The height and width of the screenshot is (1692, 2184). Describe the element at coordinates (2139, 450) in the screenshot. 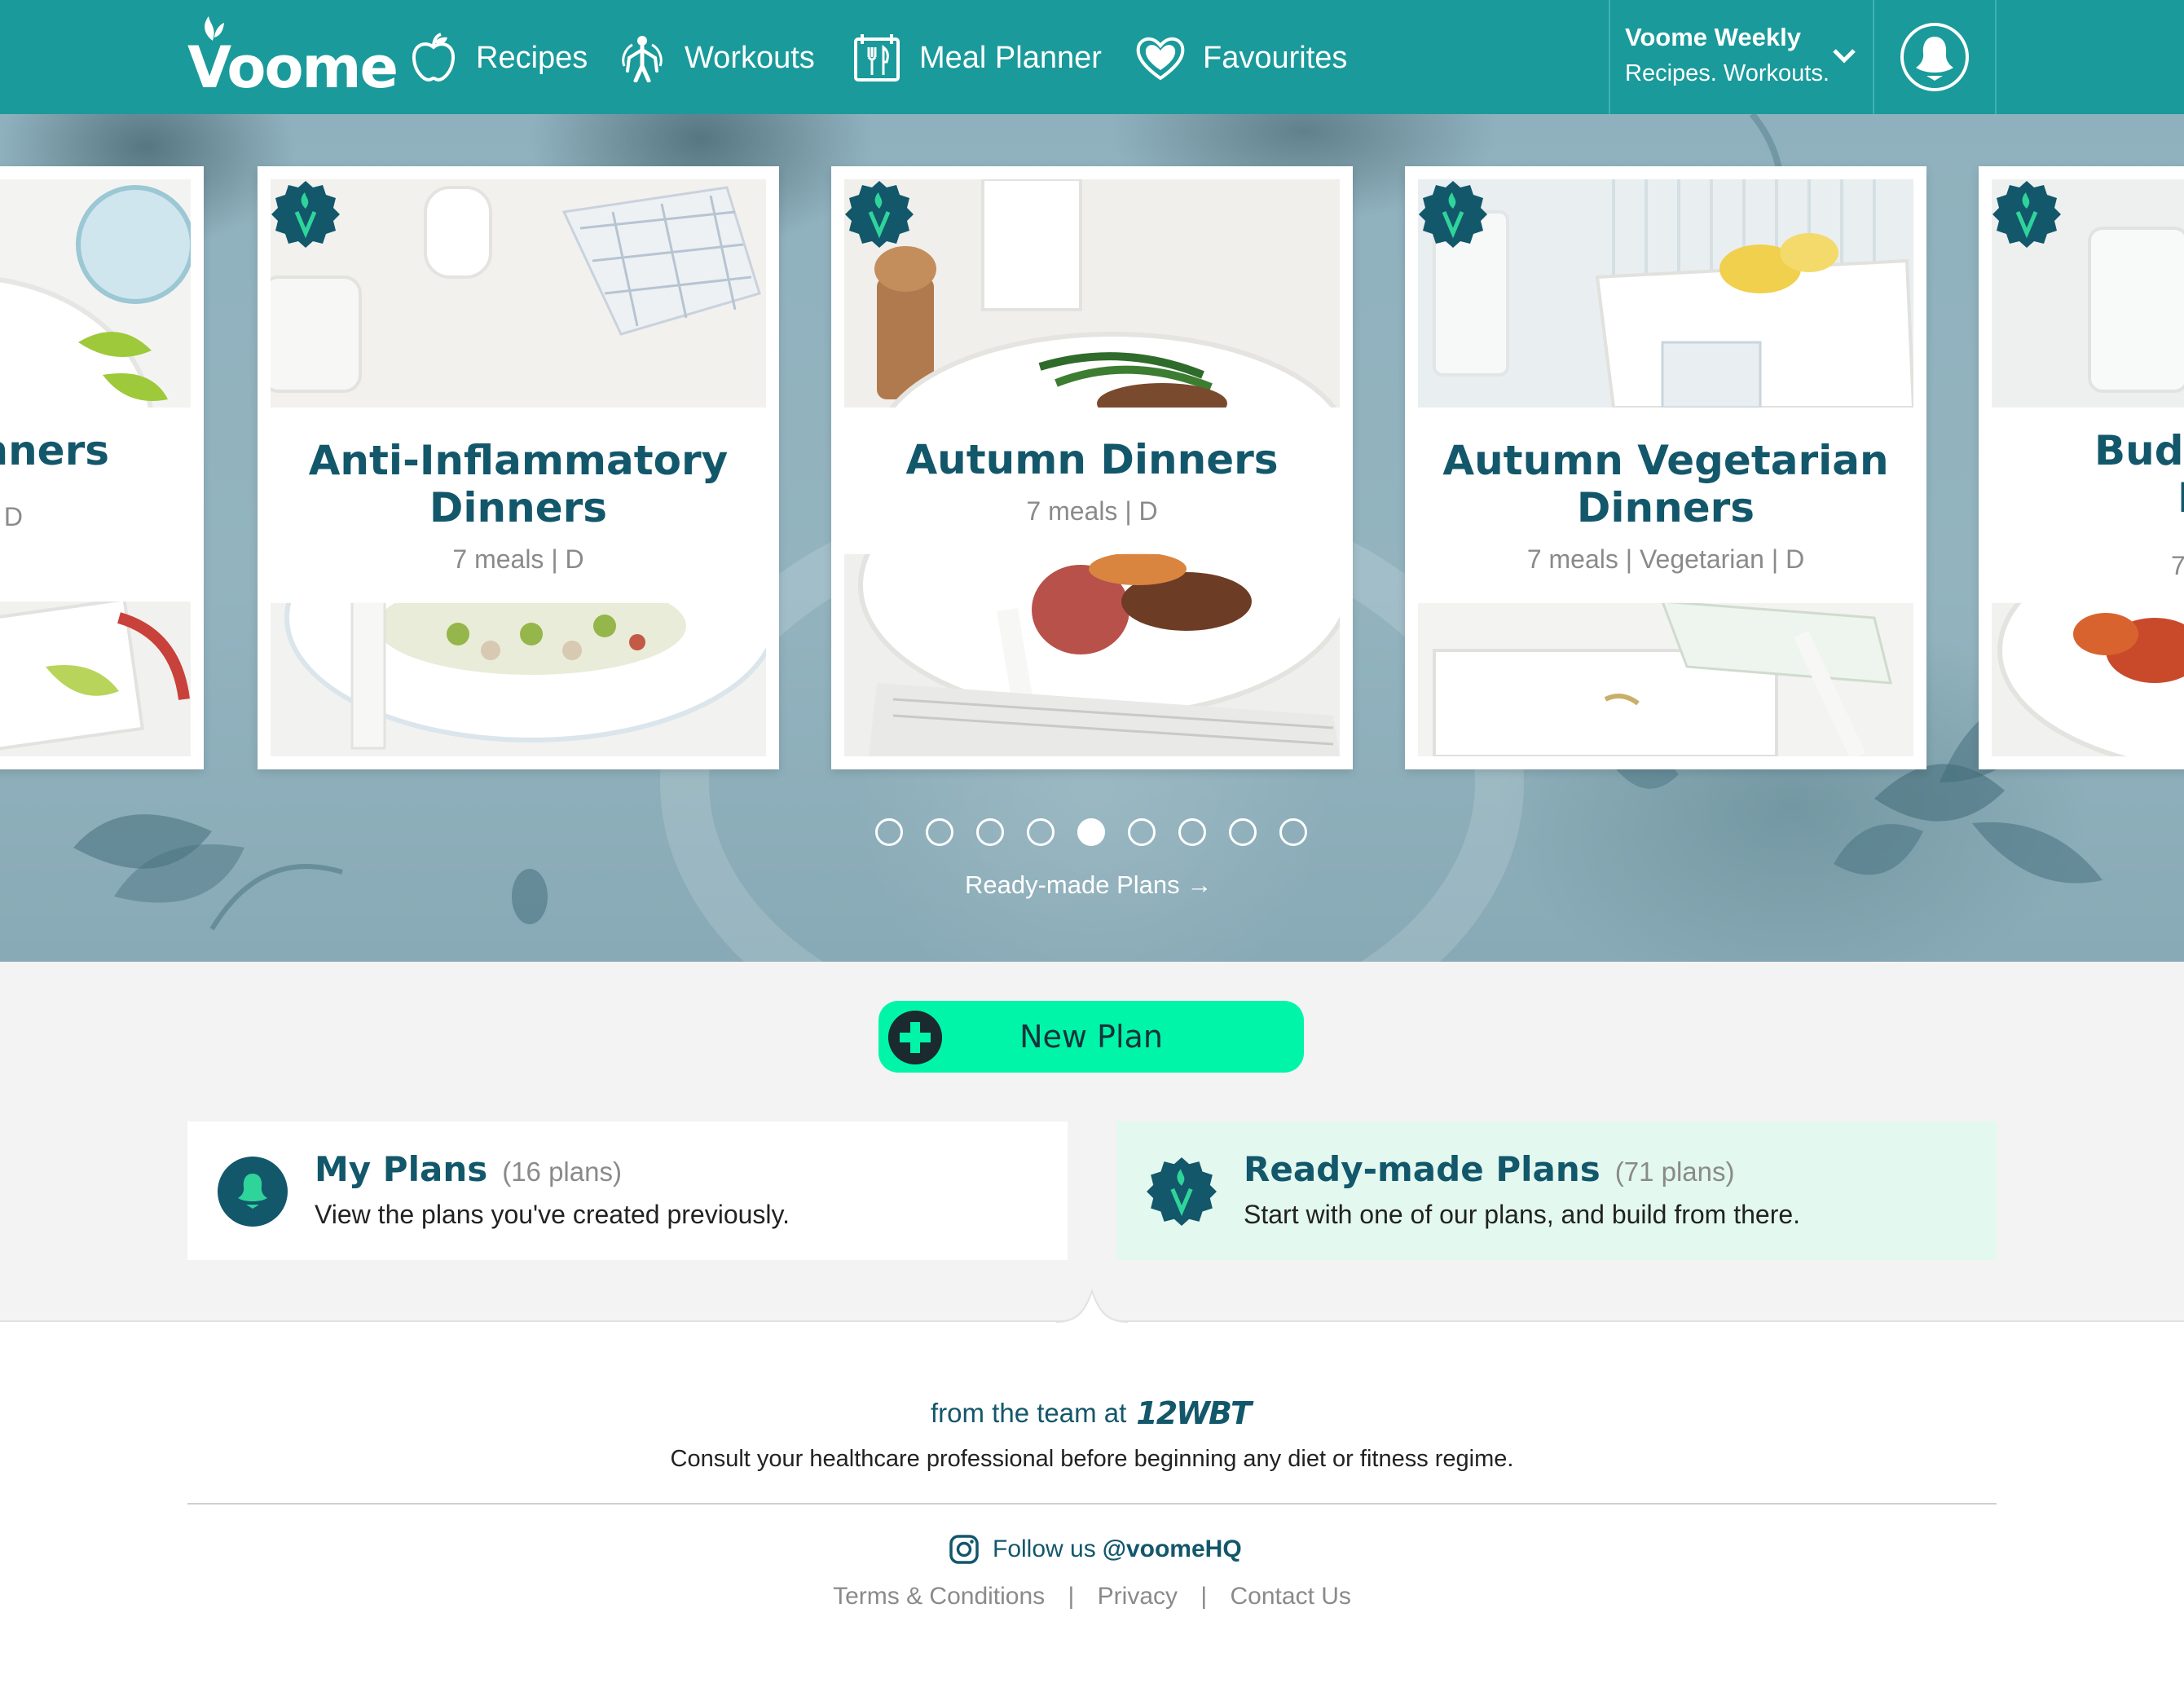

I see `plan-card-title: Budg` at that location.